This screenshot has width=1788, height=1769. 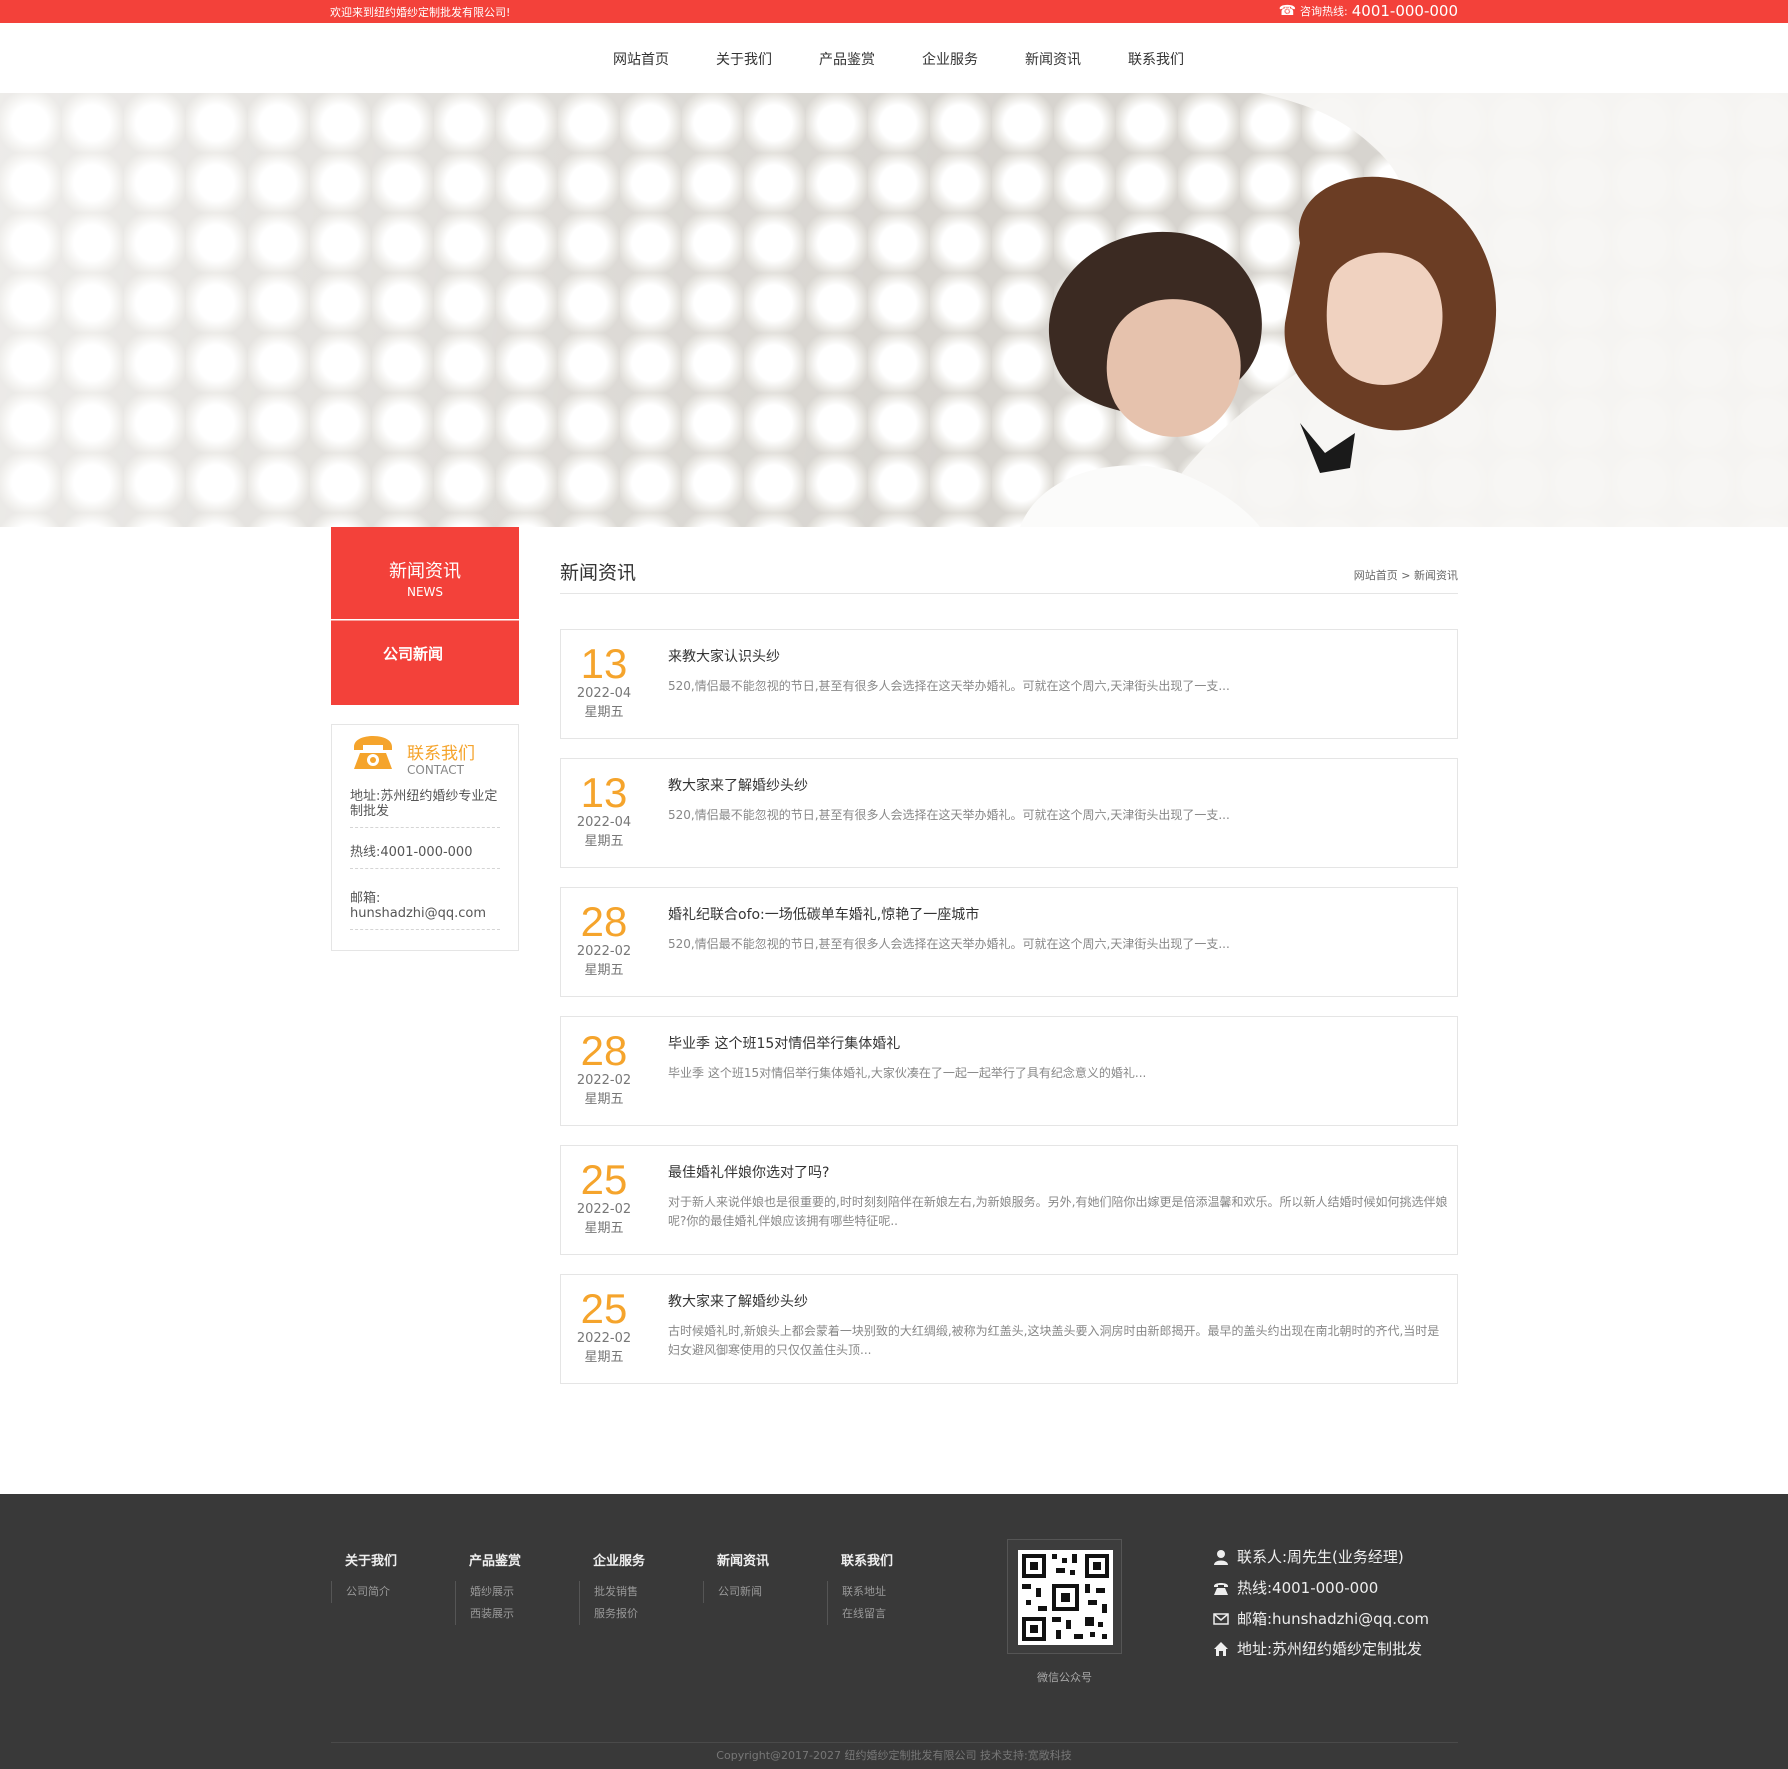 I want to click on footer-heading: 产品鉴赏, so click(x=510, y=1559).